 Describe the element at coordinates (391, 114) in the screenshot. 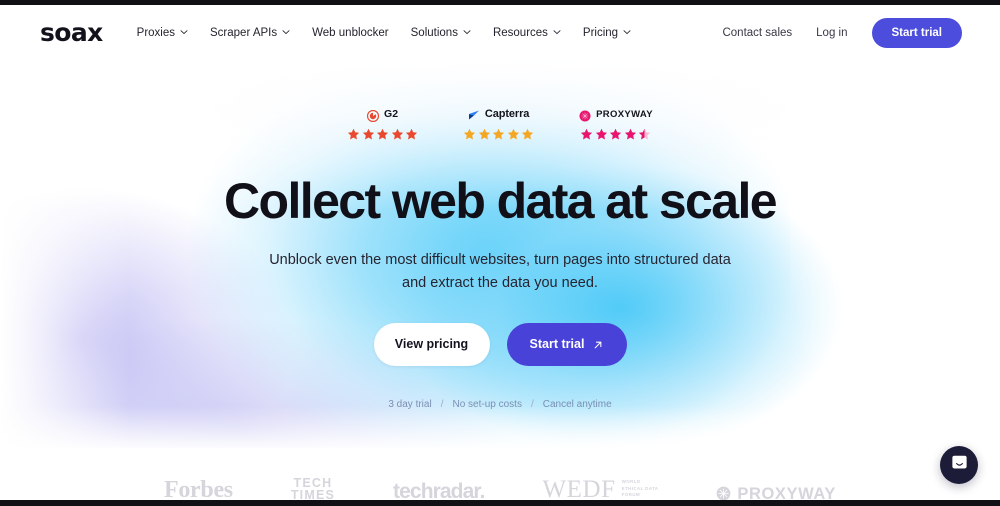

I see `badge-name: G2` at that location.